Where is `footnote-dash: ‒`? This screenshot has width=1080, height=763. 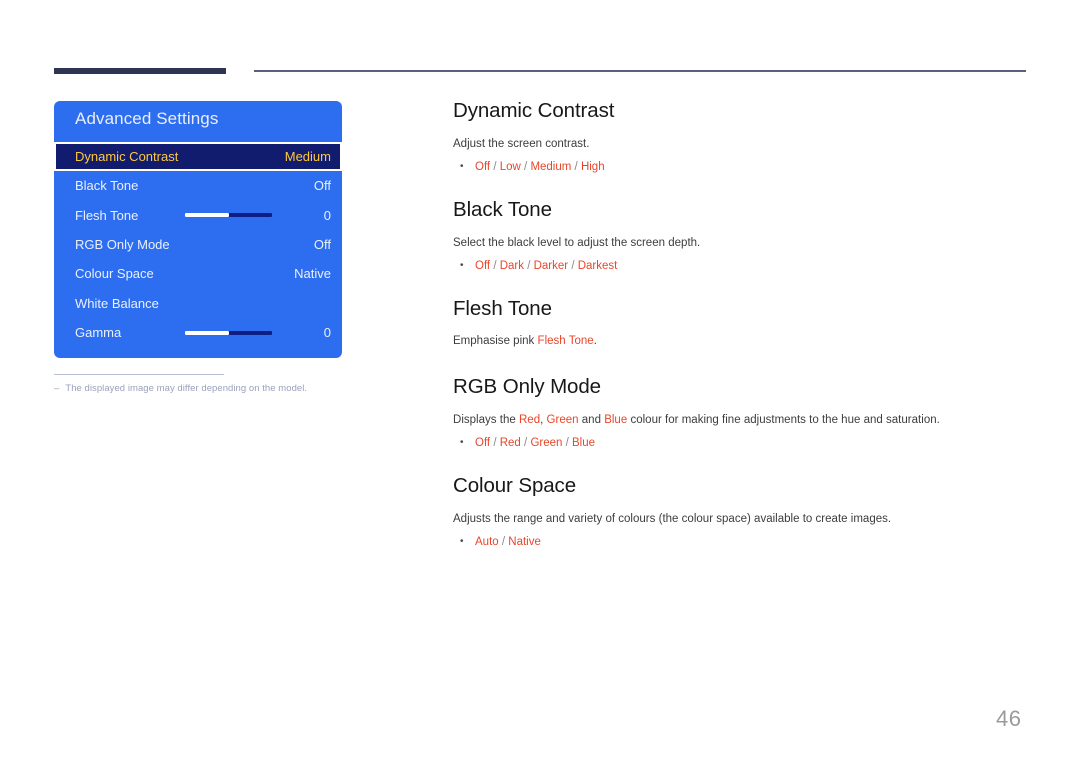
footnote-dash: ‒ is located at coordinates (57, 388).